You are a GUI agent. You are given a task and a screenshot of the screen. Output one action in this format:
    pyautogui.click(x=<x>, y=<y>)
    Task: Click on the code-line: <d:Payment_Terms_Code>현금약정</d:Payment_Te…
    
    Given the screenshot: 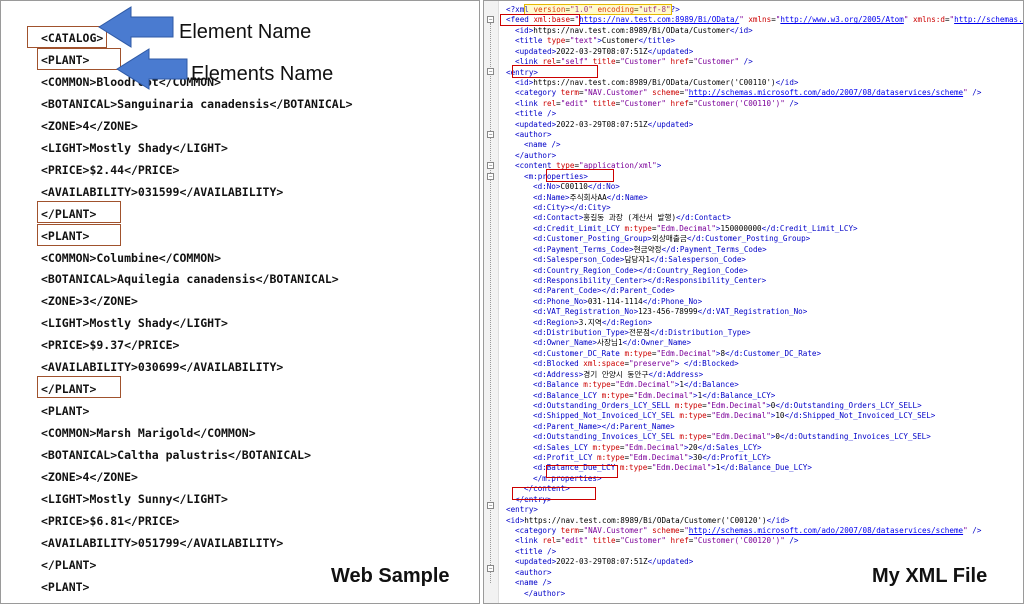 What is the action you would take?
    pyautogui.click(x=650, y=250)
    